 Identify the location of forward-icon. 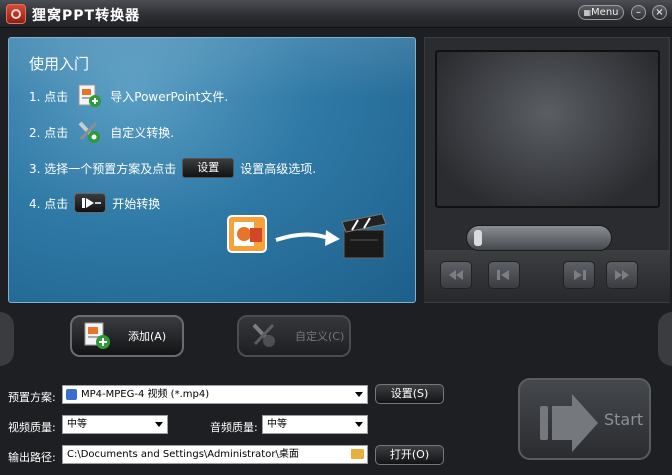
(622, 275).